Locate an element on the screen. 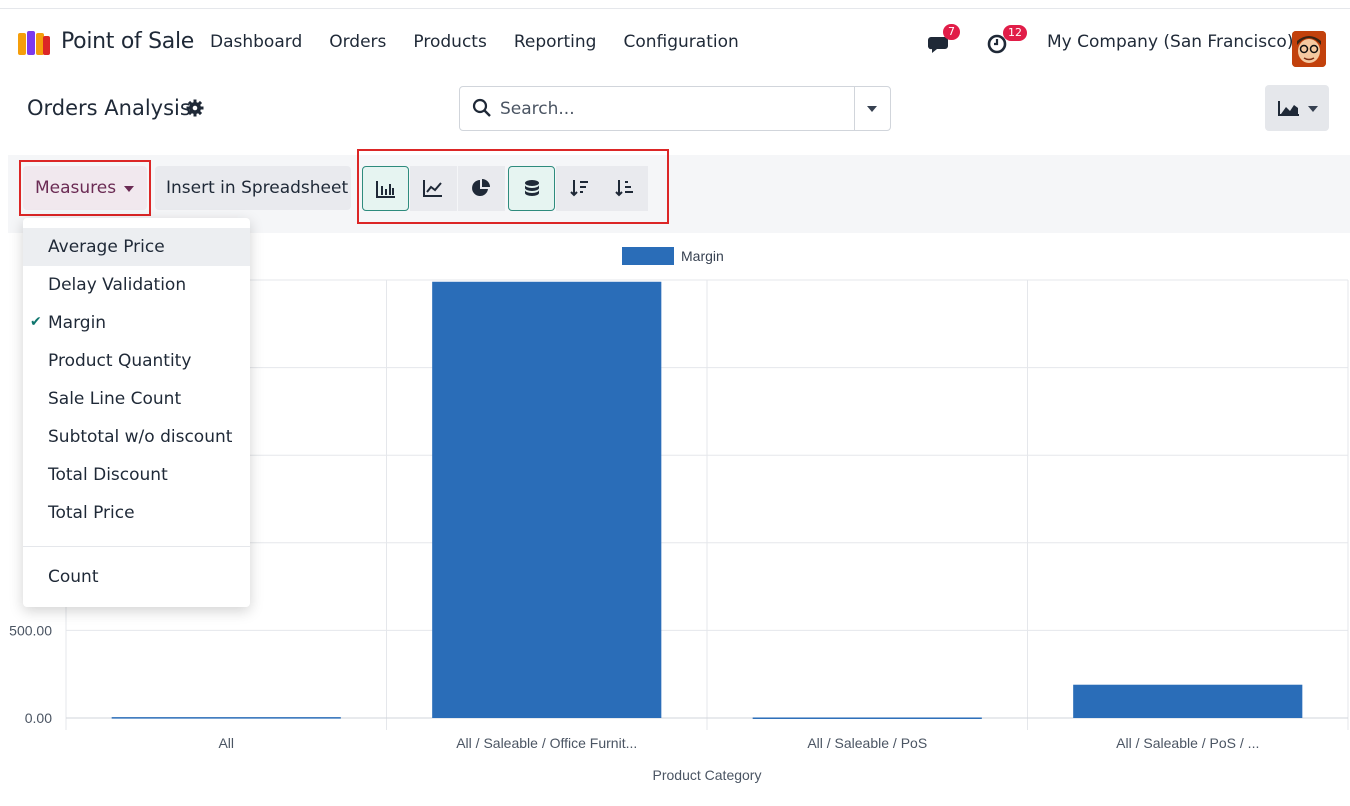  measure-item-sale-line-count: Sale Line Count is located at coordinates (136, 399).